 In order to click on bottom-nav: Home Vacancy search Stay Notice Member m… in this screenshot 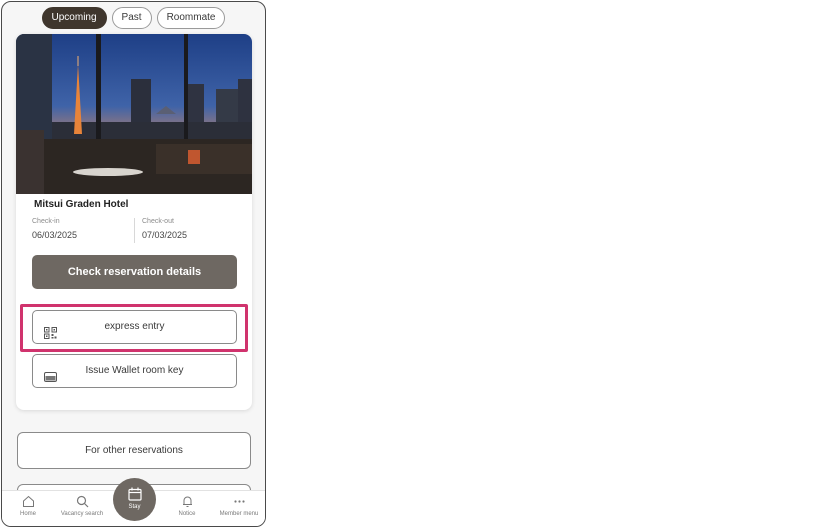, I will do `click(133, 502)`.